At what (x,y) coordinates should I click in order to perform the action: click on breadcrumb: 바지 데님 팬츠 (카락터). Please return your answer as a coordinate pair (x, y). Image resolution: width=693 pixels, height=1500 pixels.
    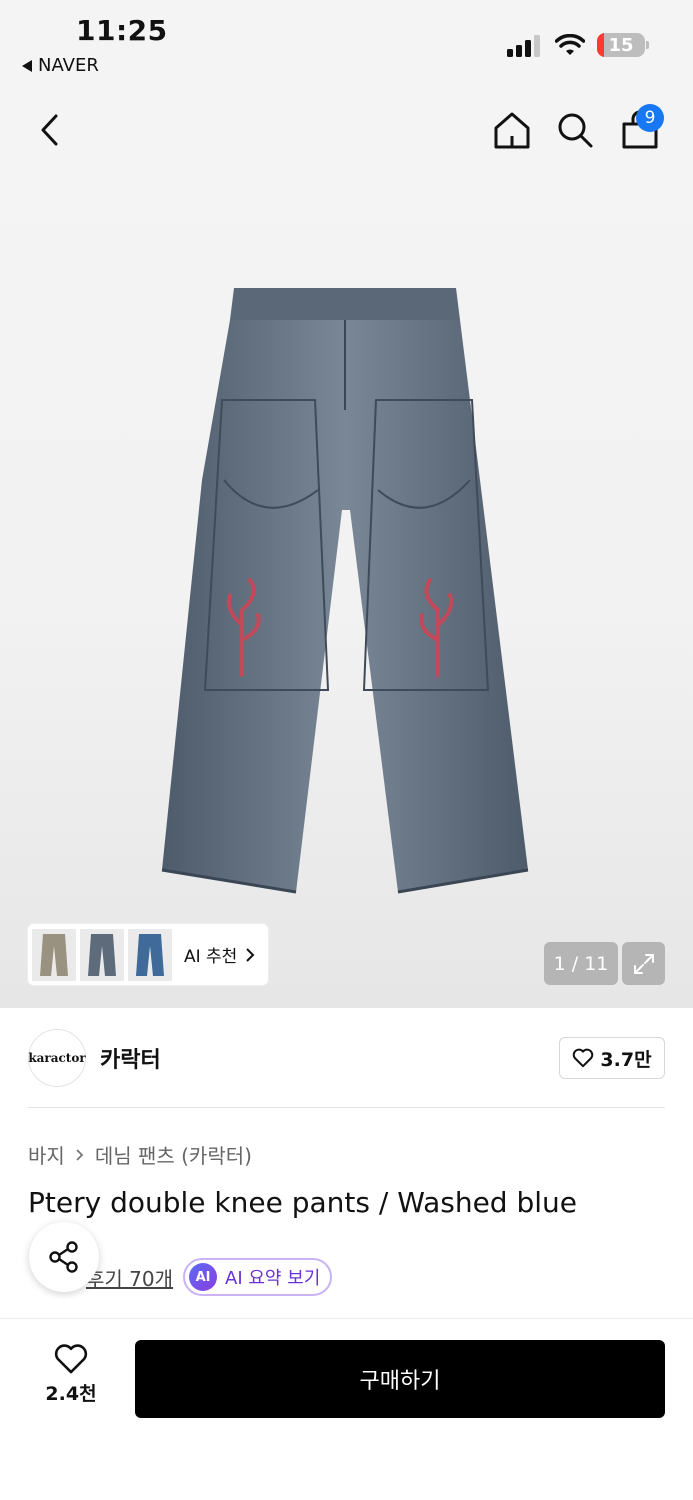
    Looking at the image, I should click on (140, 1154).